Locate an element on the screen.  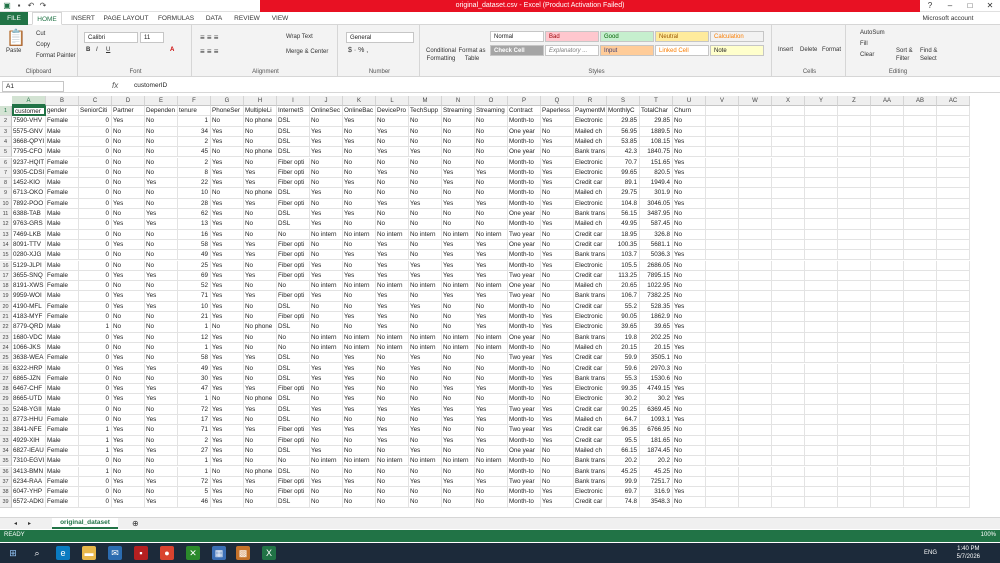
column-header: S is located at coordinates (623, 101).